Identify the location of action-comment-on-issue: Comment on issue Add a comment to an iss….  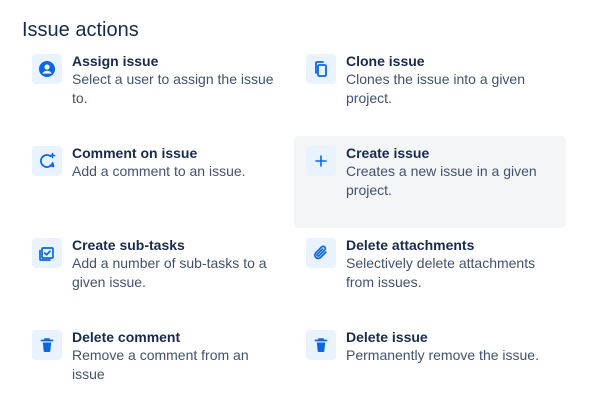
(156, 182).